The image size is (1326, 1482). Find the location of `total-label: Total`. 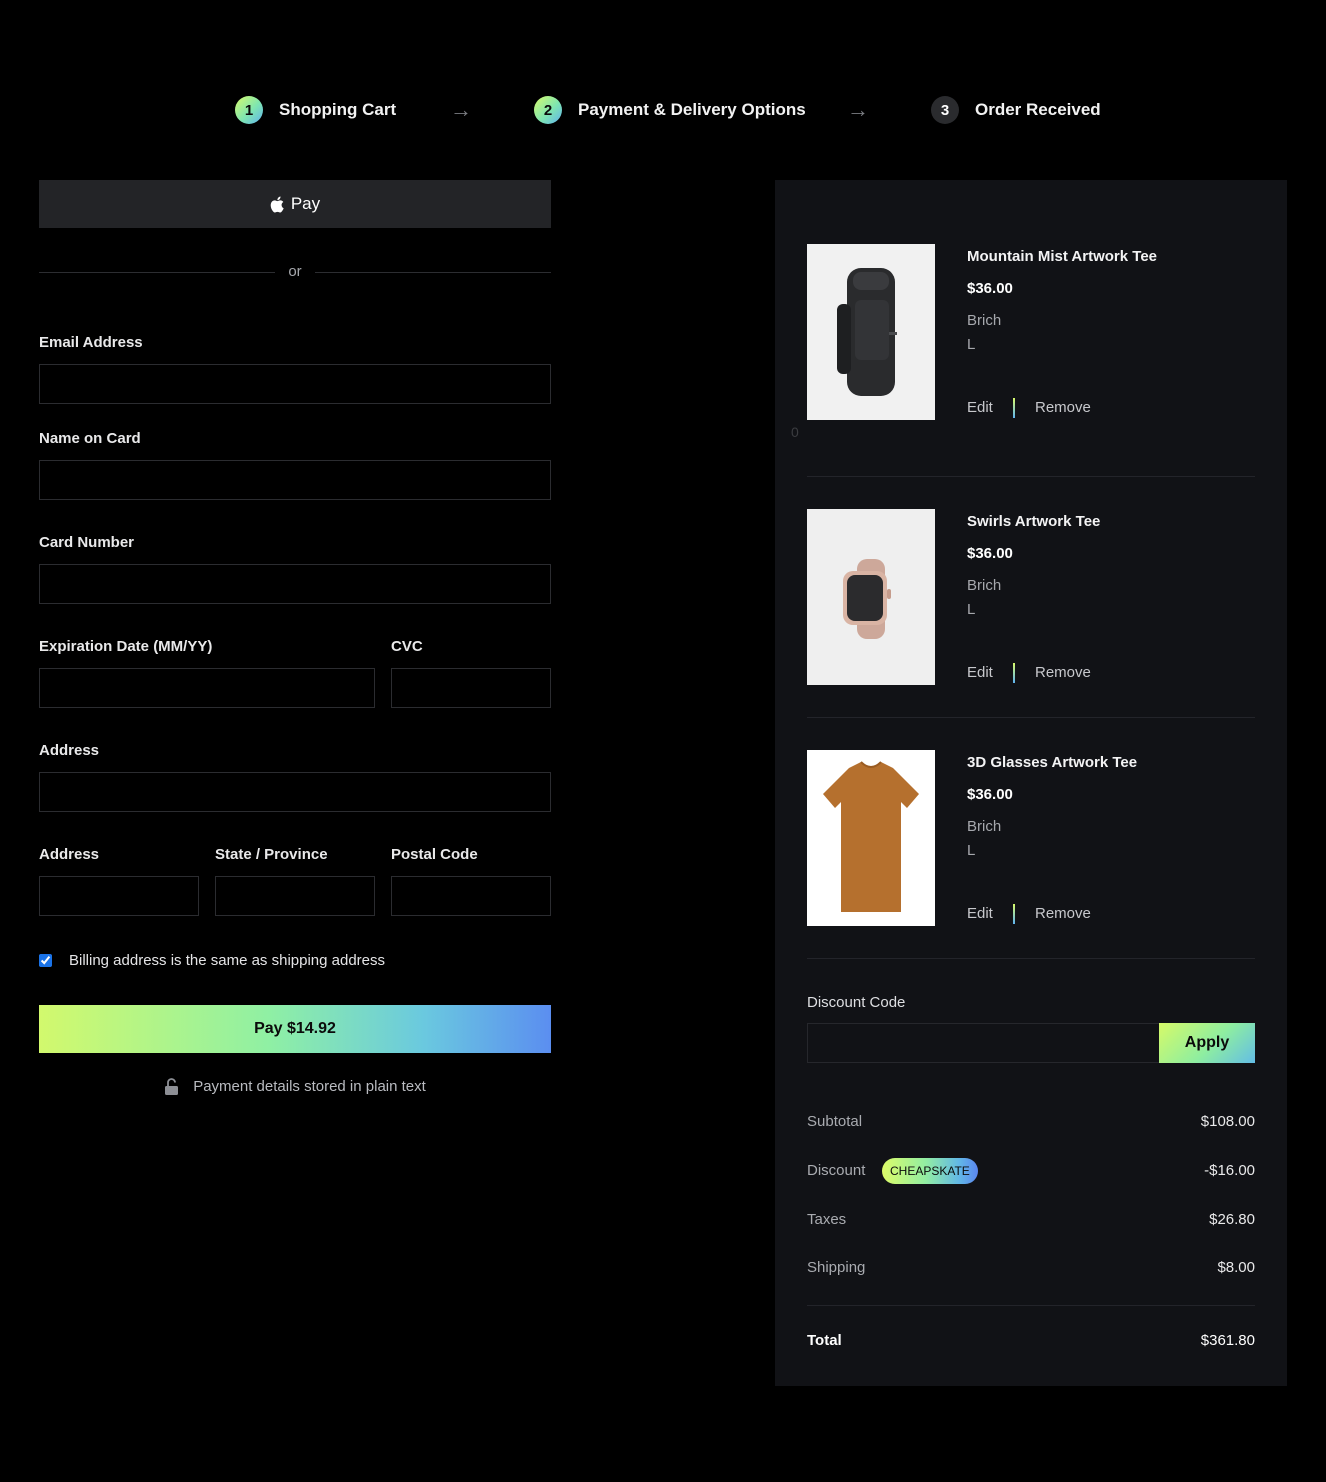

total-label: Total is located at coordinates (824, 1340).